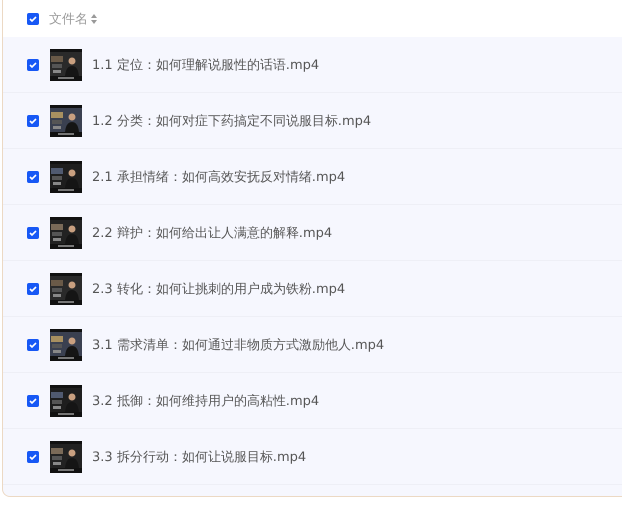 This screenshot has height=507, width=622. What do you see at coordinates (206, 65) in the screenshot?
I see `file-name: 1.1 定位：如何理解说服性的话语.mp4` at bounding box center [206, 65].